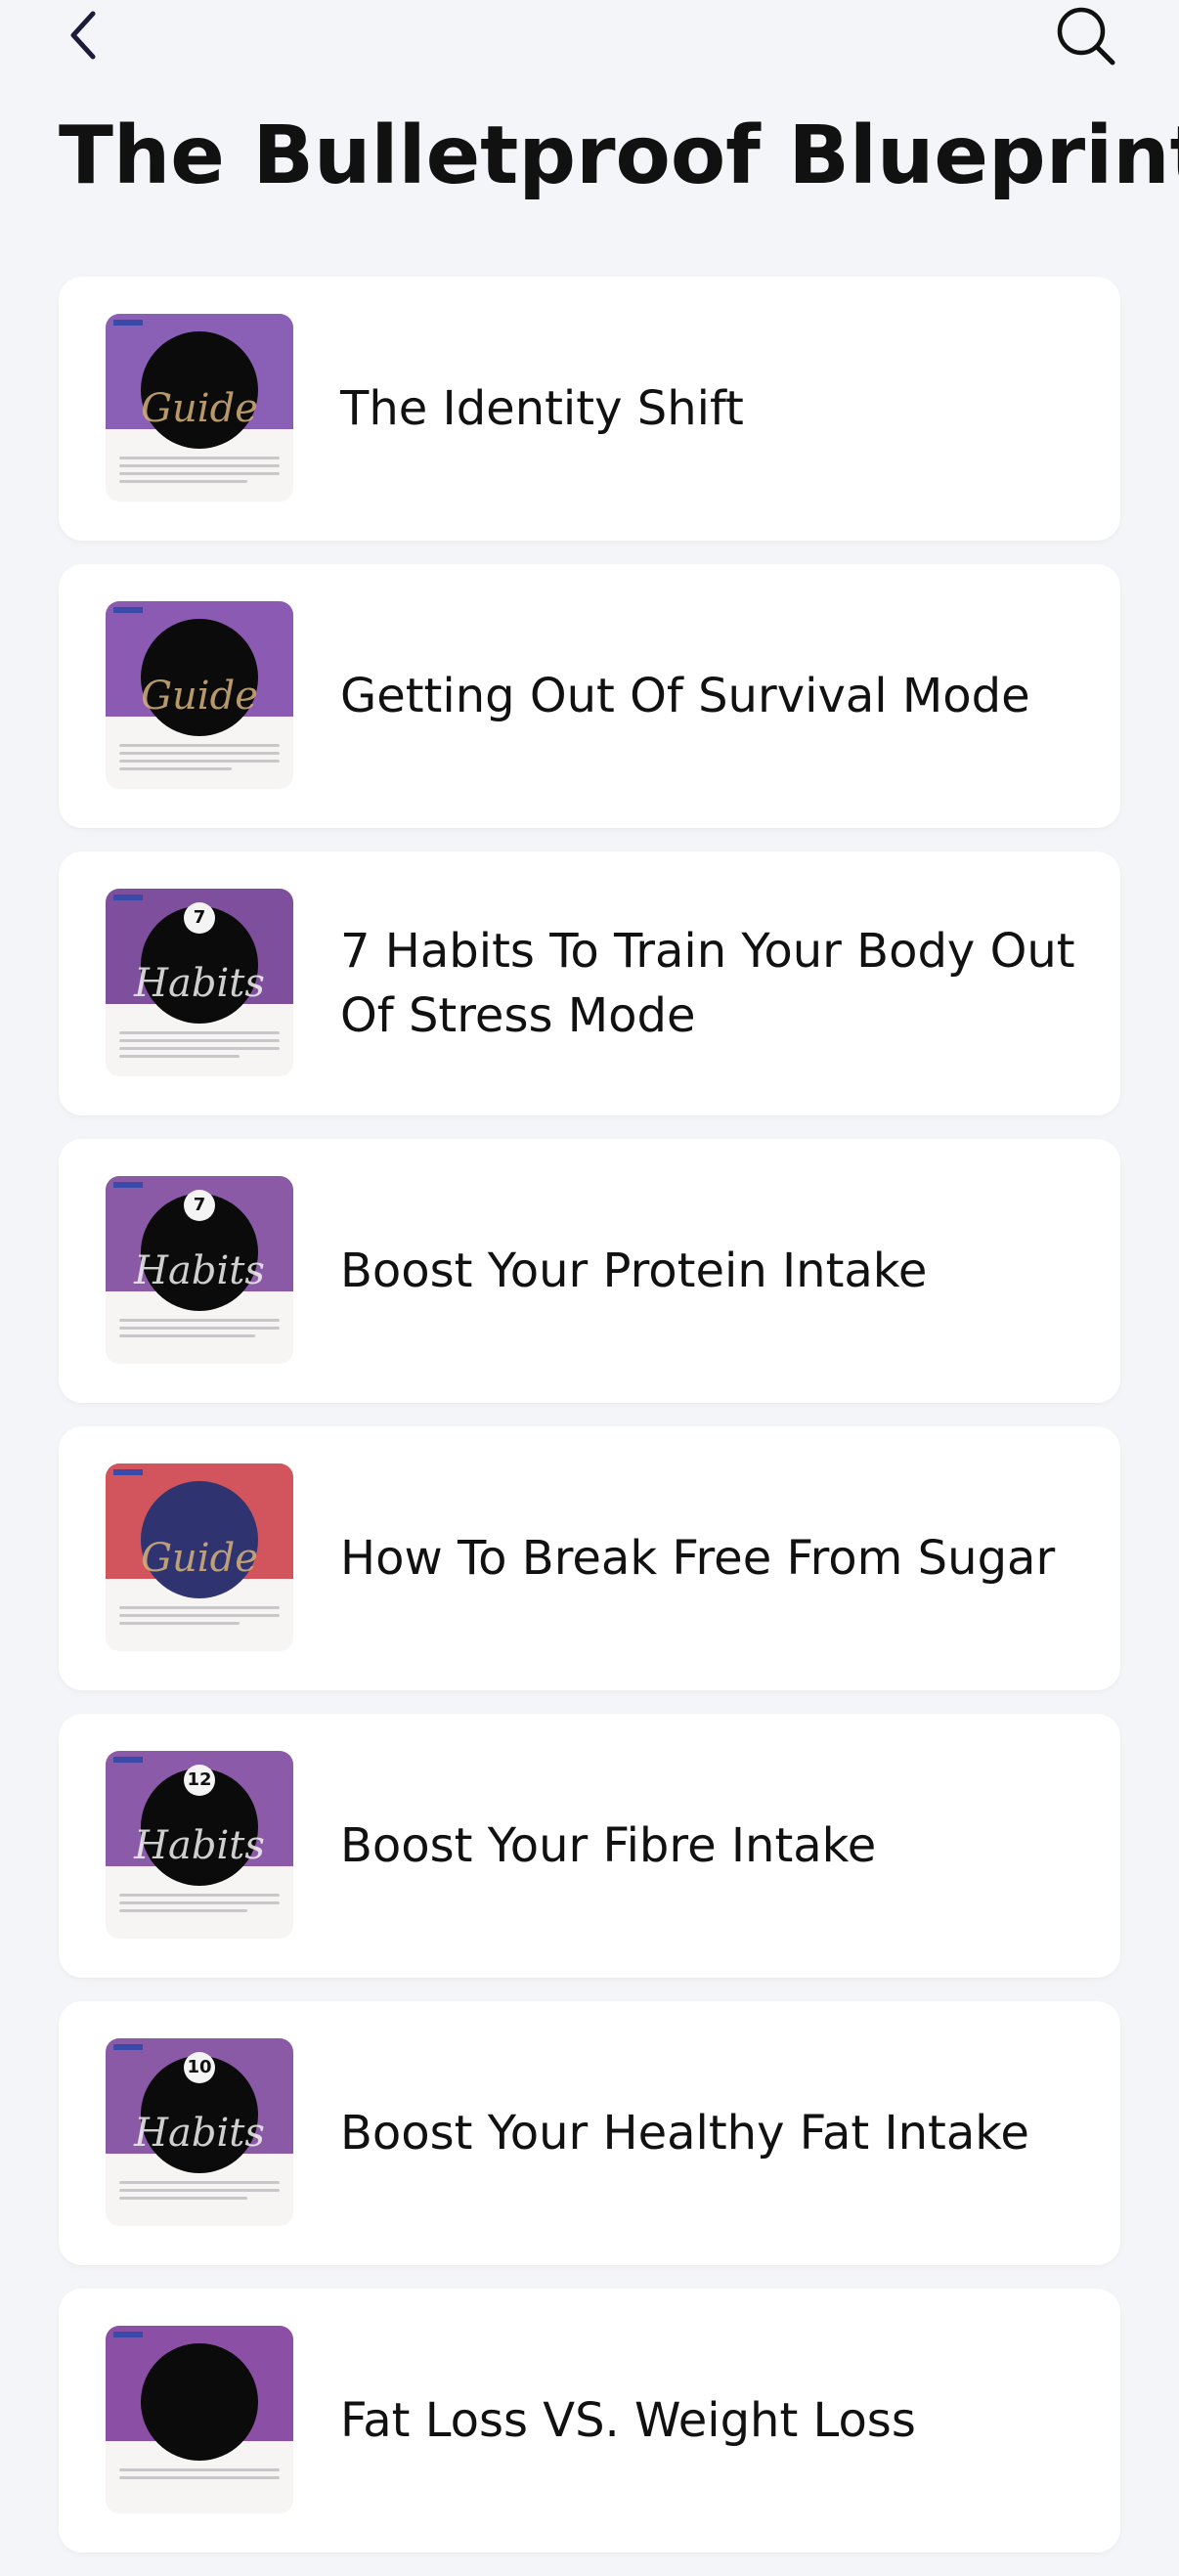  Describe the element at coordinates (199, 1845) in the screenshot. I see `guide-thumbnail: 12 Habits` at that location.